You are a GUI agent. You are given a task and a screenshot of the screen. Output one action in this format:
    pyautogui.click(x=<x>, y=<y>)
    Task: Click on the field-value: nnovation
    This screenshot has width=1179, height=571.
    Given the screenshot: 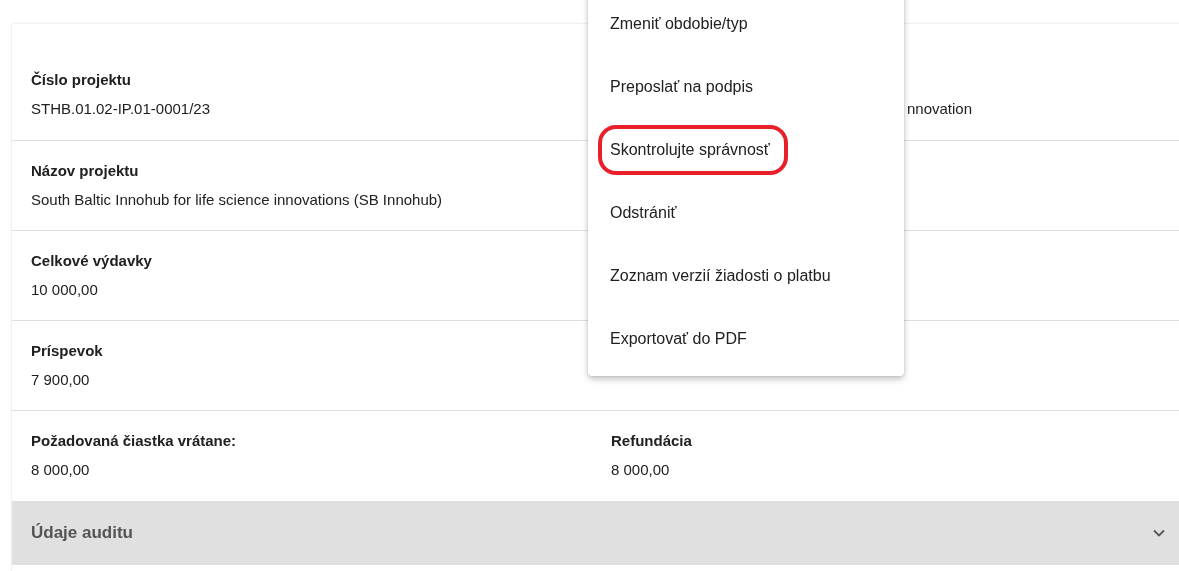 What is the action you would take?
    pyautogui.click(x=940, y=109)
    